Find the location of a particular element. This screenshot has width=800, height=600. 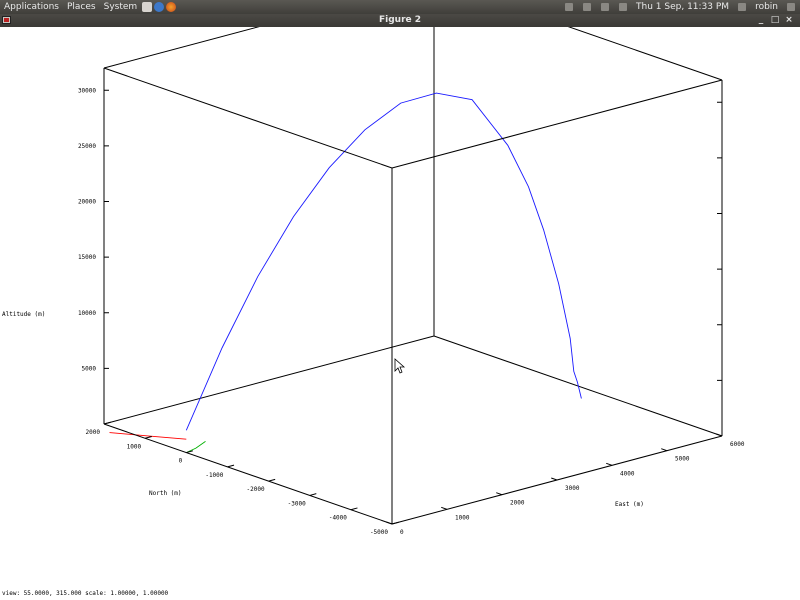

window-title: Figure 2 is located at coordinates (400, 20).